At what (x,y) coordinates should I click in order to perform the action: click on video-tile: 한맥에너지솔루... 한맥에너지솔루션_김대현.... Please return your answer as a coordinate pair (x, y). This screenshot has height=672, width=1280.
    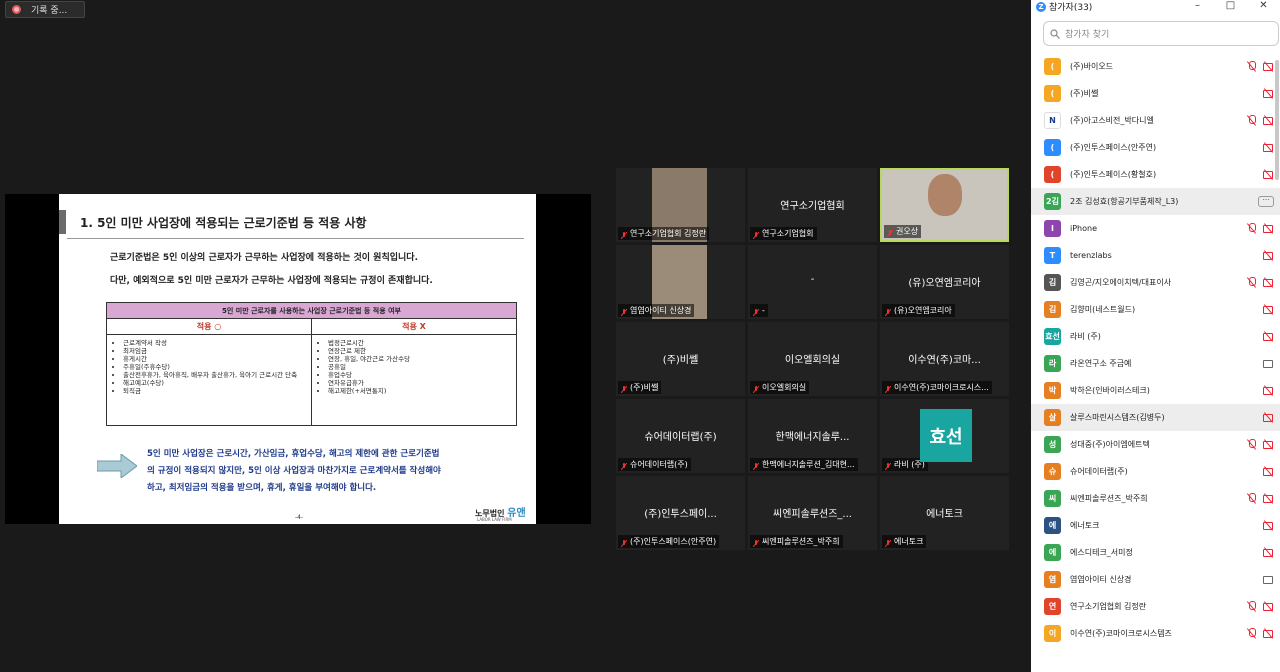
    Looking at the image, I should click on (812, 436).